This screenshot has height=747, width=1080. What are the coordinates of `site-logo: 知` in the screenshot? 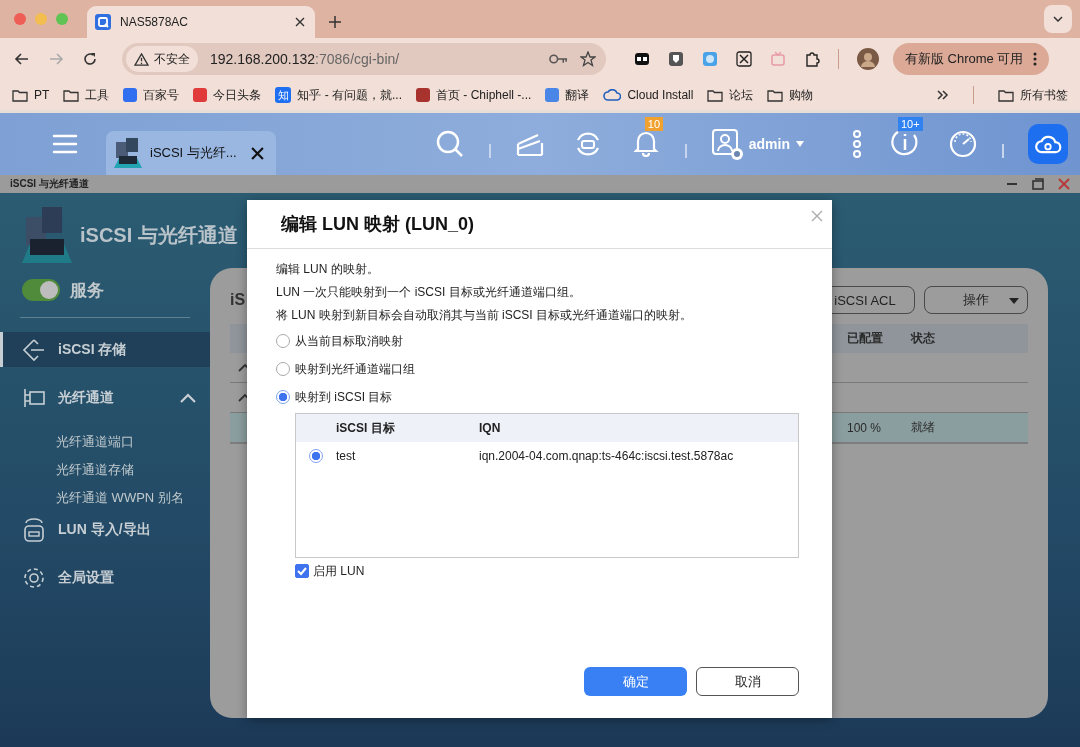 It's located at (283, 95).